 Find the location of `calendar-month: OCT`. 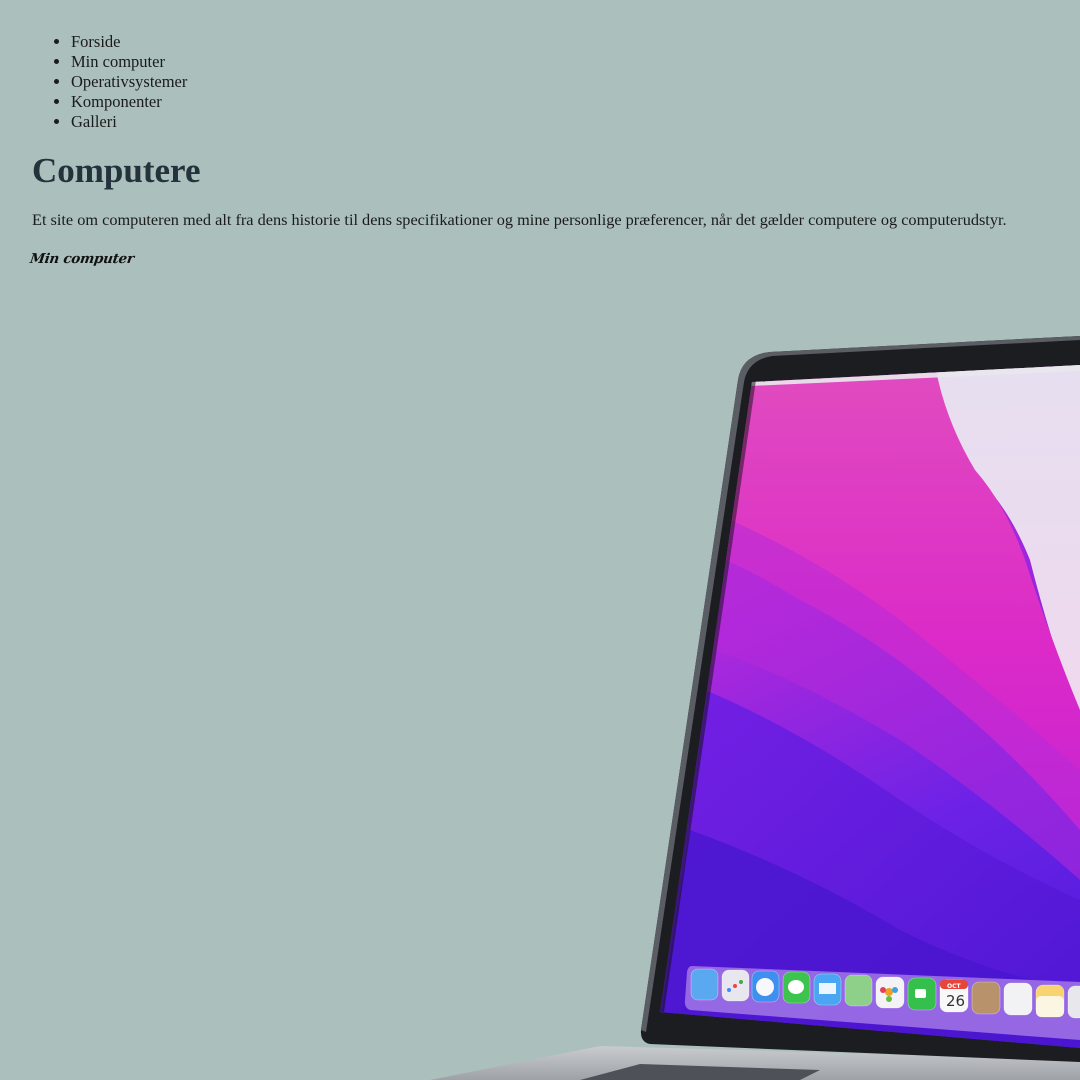

calendar-month: OCT is located at coordinates (954, 986).